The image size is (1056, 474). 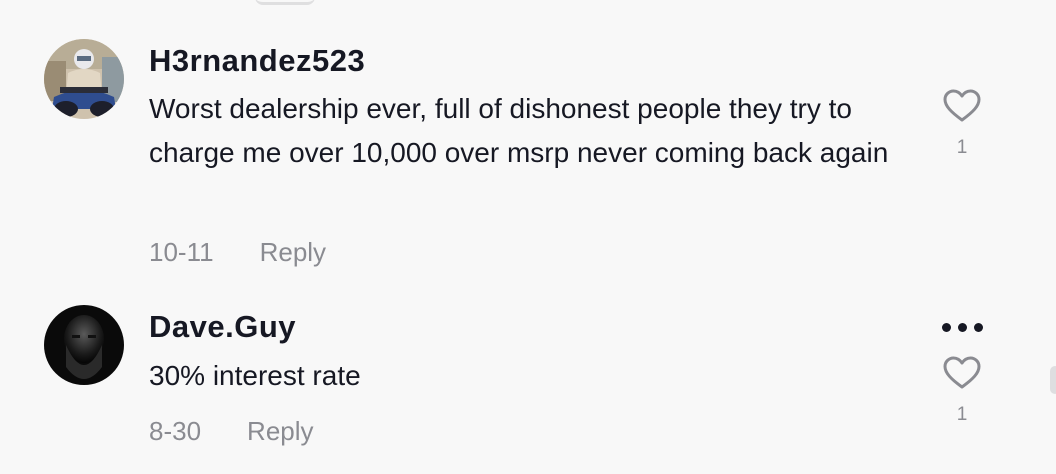 I want to click on more-options-icon, so click(x=963, y=328).